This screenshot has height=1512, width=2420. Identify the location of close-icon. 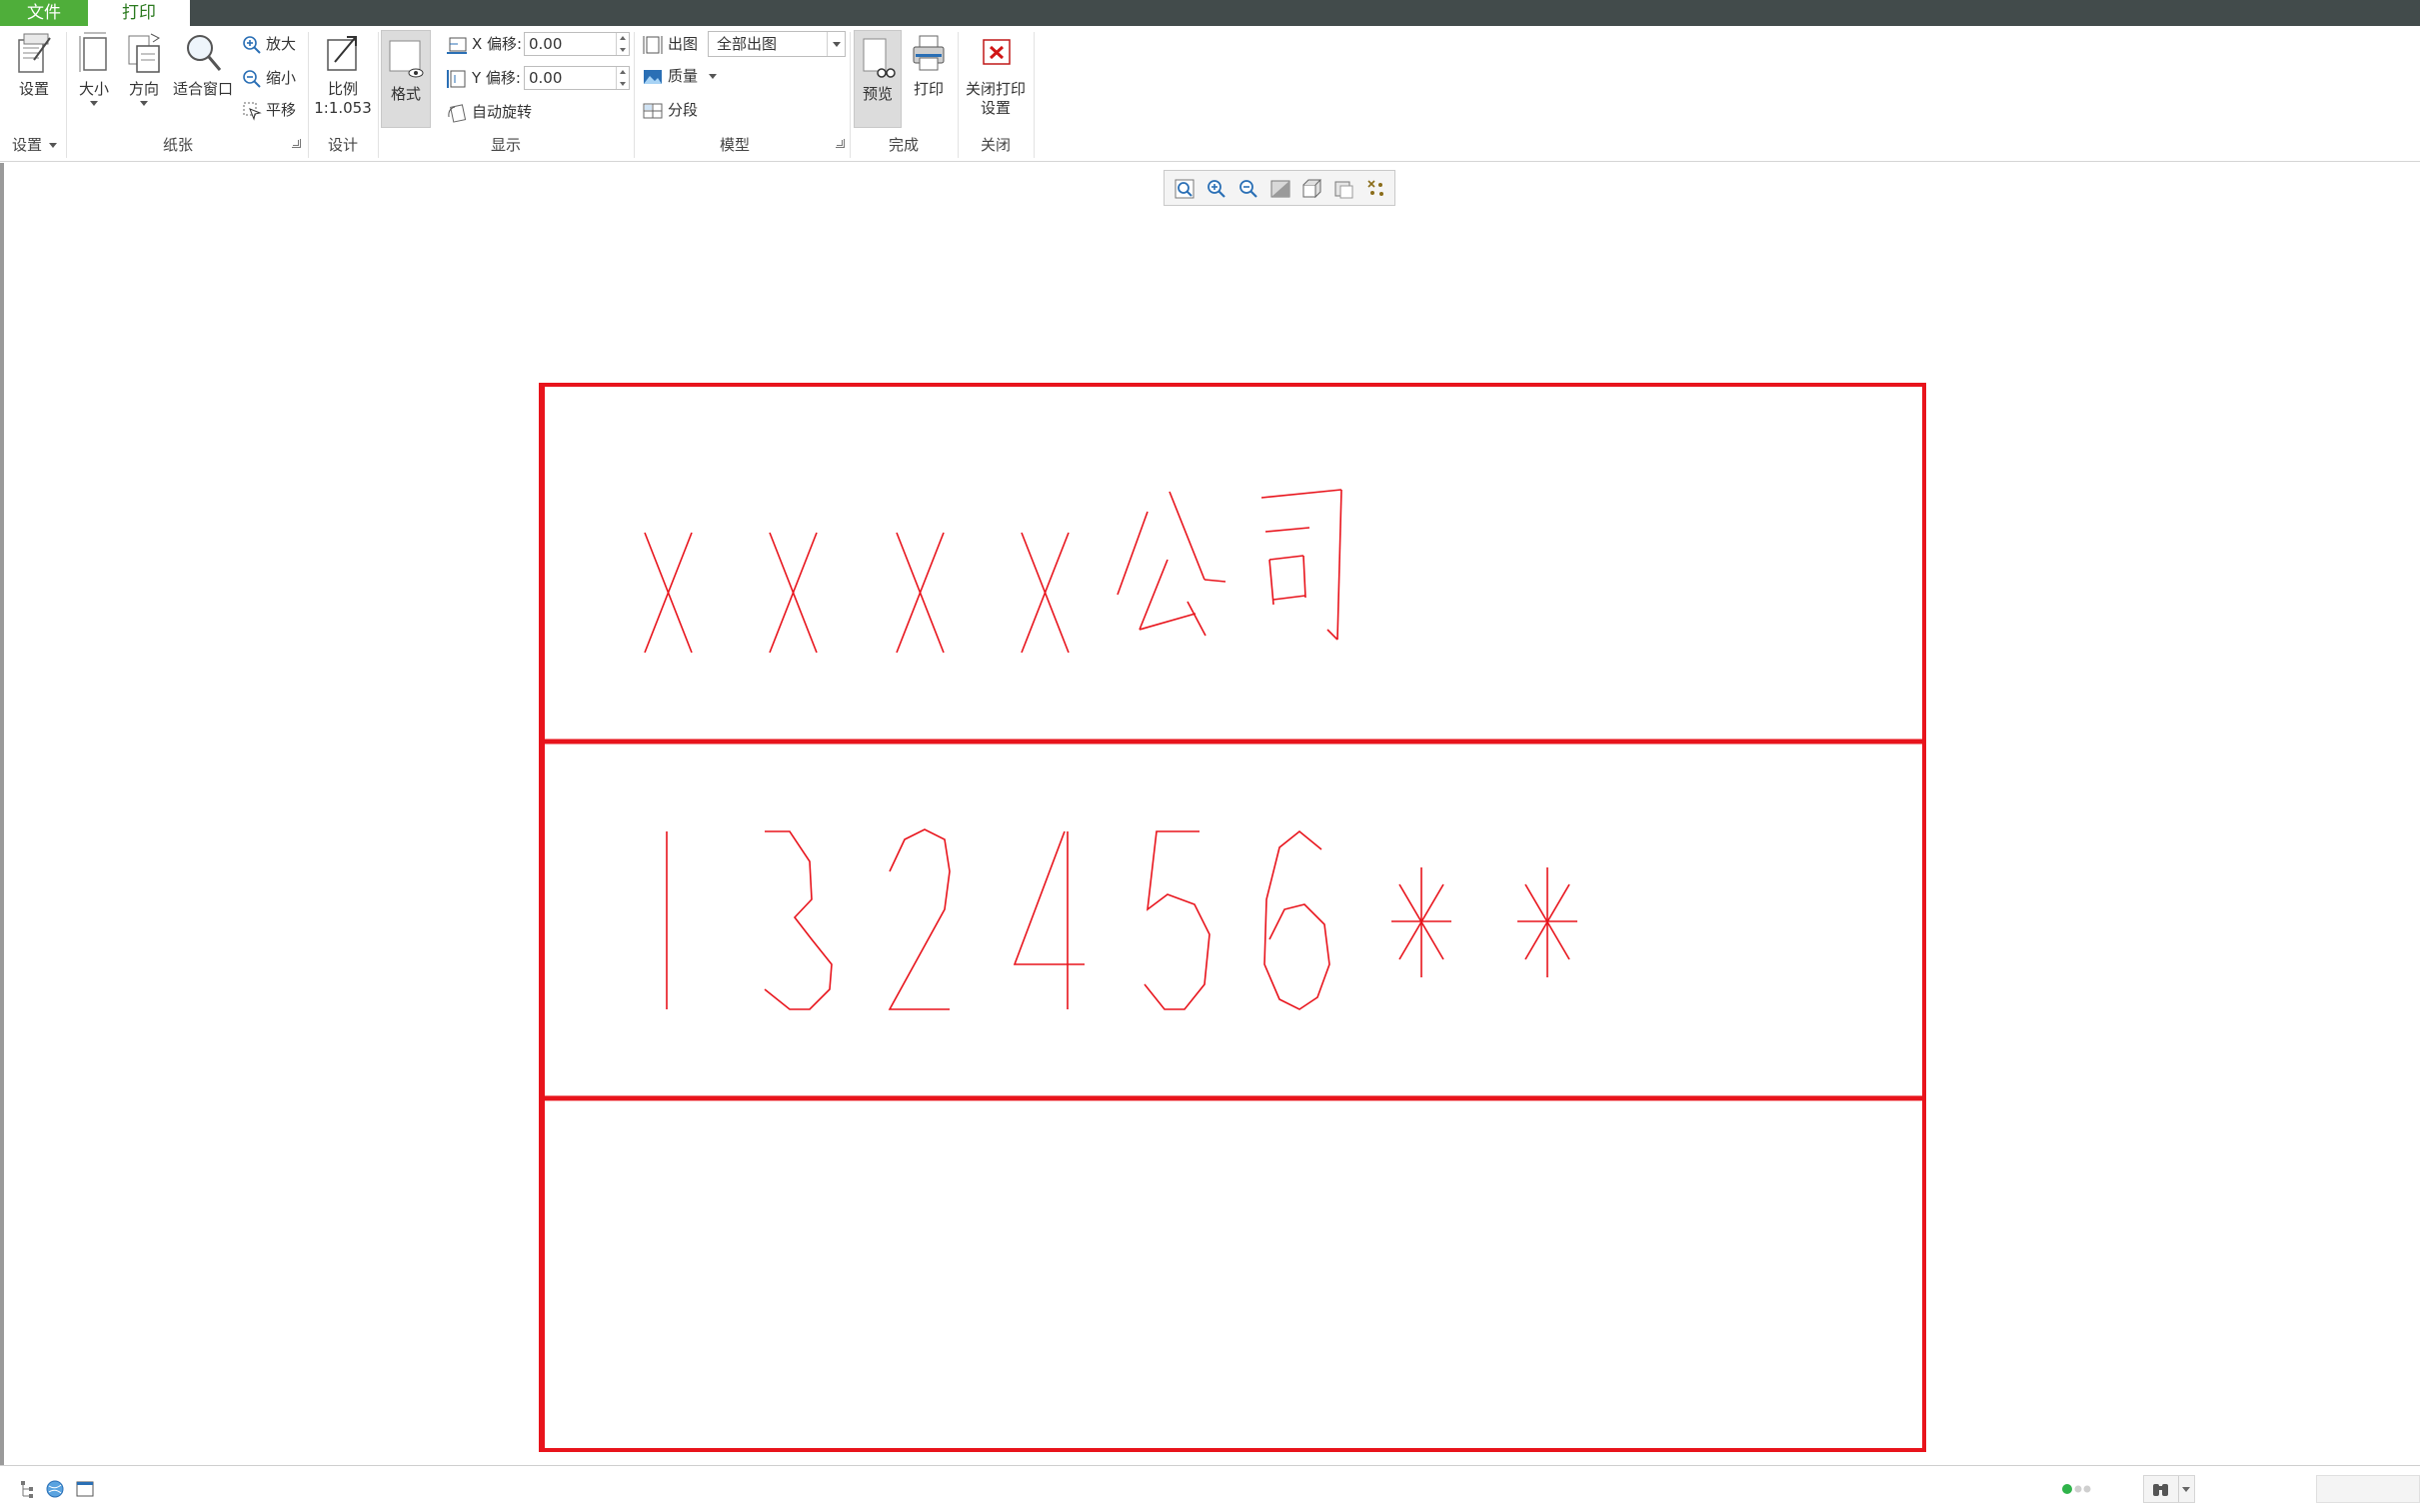
(997, 52).